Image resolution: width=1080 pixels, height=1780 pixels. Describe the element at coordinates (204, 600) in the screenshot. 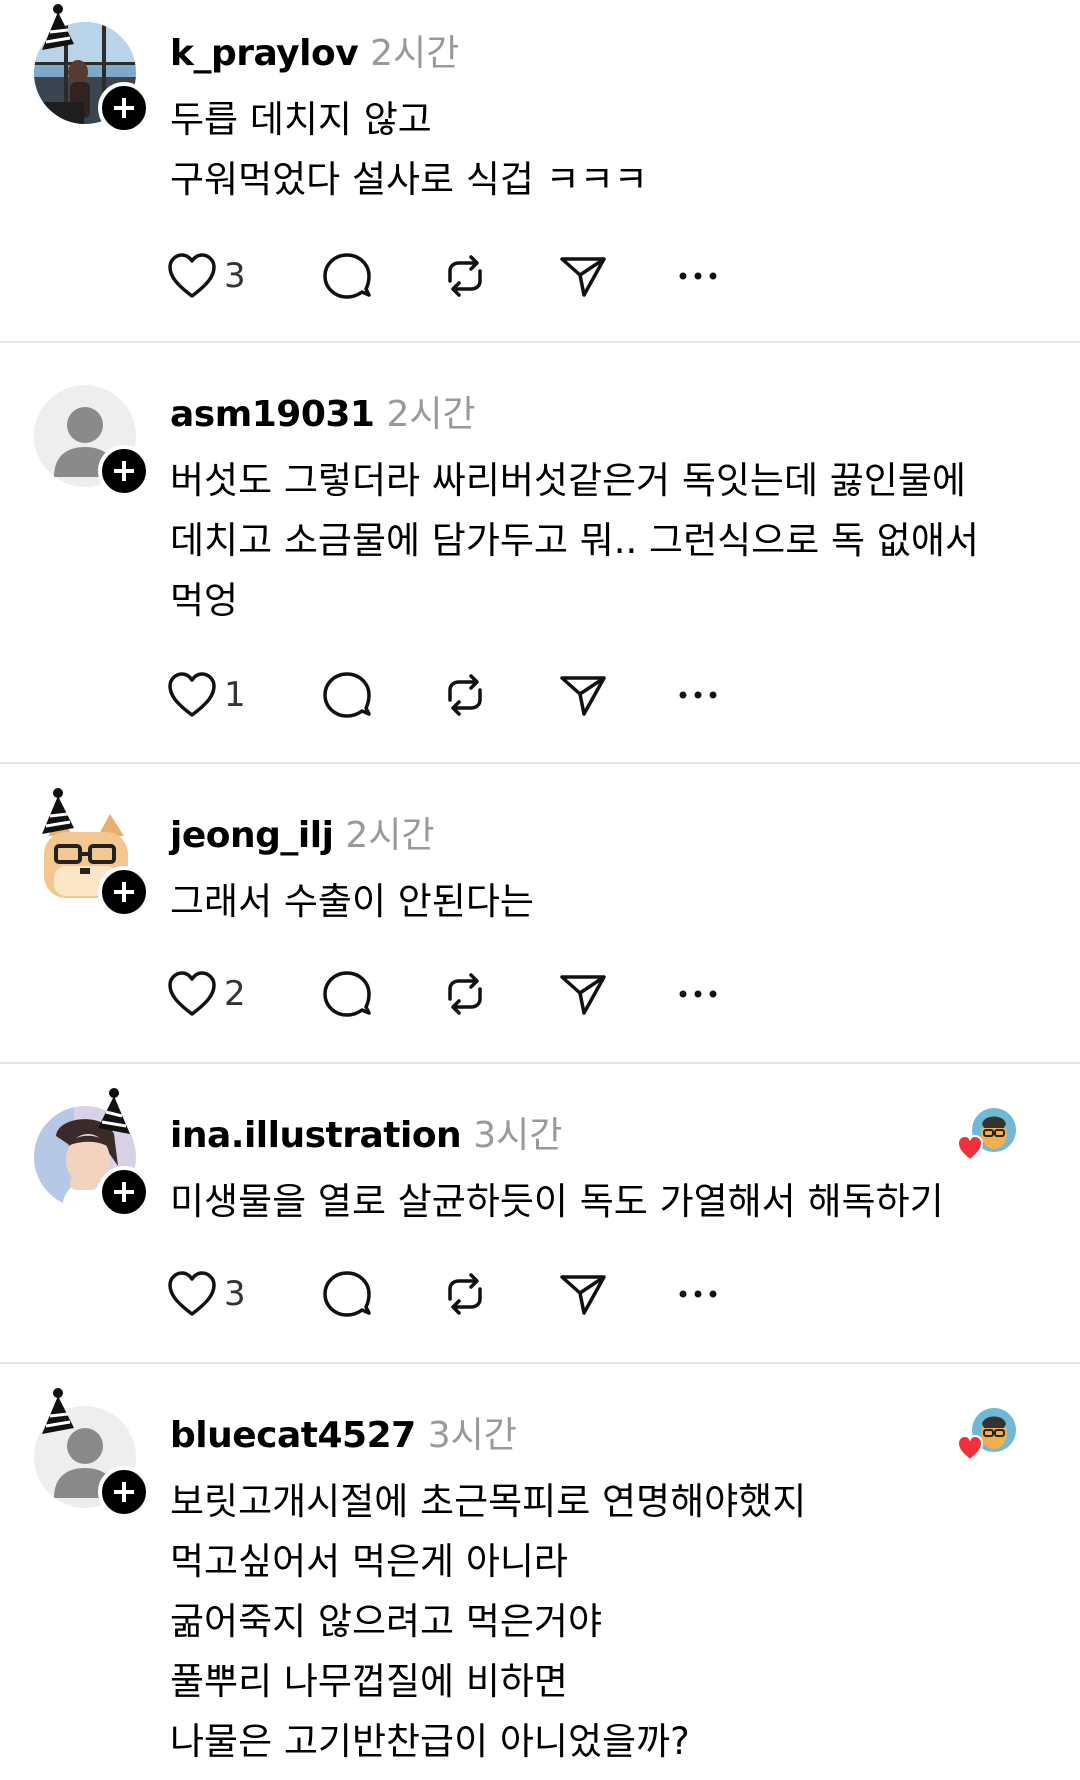

I see `post-text-line: 먹엉` at that location.